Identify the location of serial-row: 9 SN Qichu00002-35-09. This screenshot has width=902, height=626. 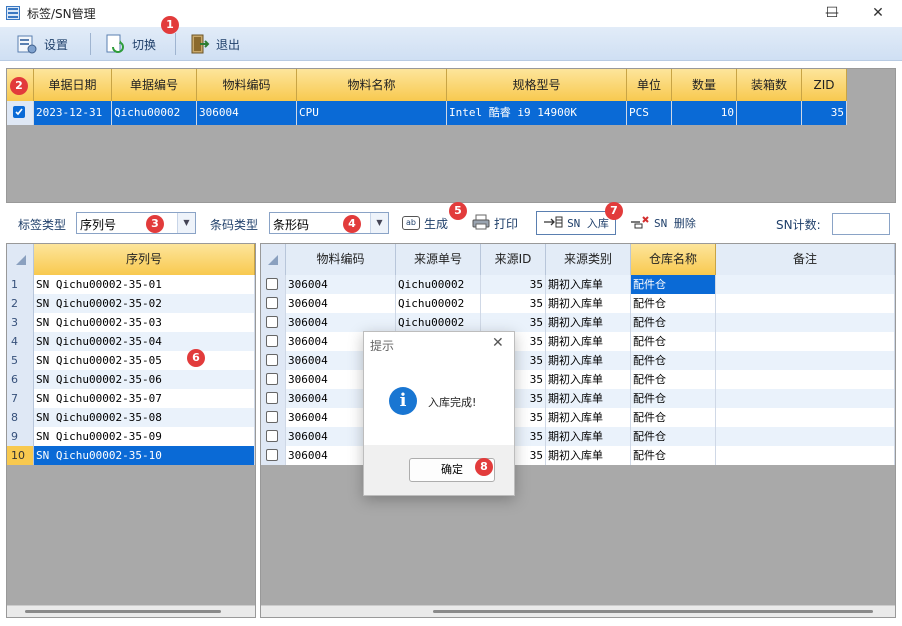
(131, 436).